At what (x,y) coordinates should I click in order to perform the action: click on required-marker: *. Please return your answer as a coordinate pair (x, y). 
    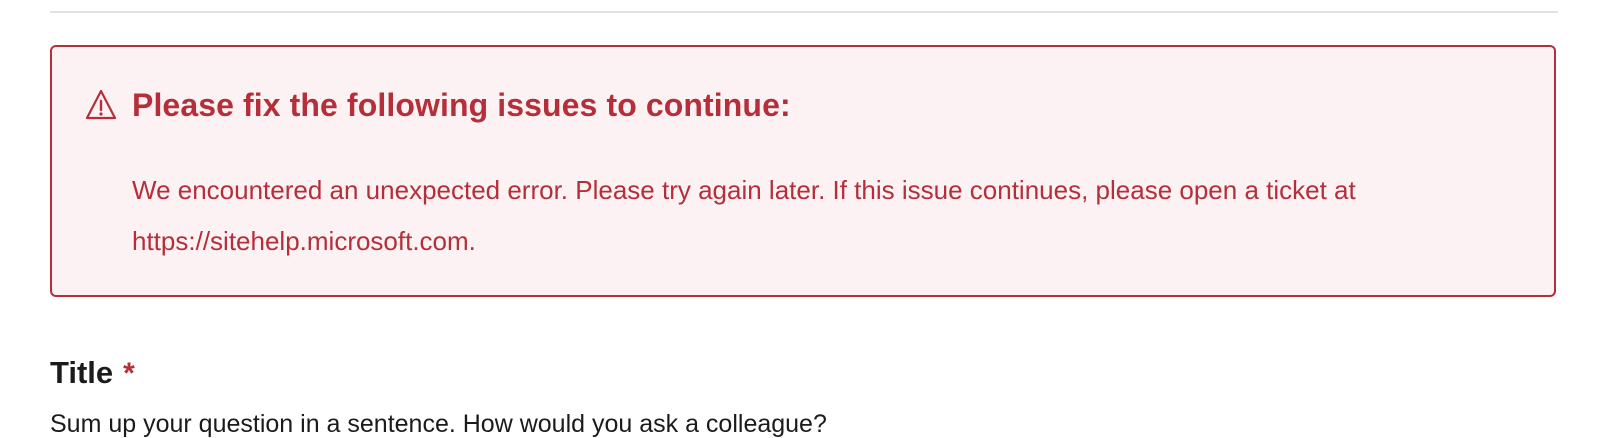
    Looking at the image, I should click on (129, 373).